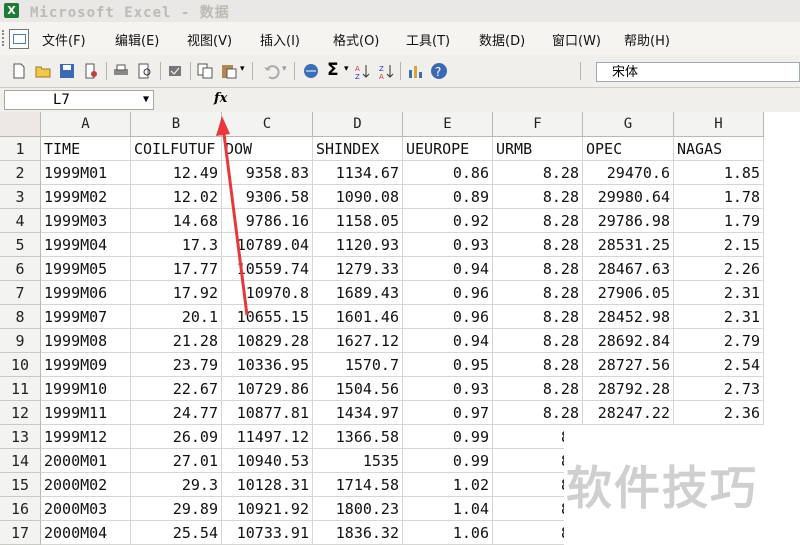 This screenshot has height=545, width=800. What do you see at coordinates (235, 220) in the screenshot?
I see `arrow-shaft` at bounding box center [235, 220].